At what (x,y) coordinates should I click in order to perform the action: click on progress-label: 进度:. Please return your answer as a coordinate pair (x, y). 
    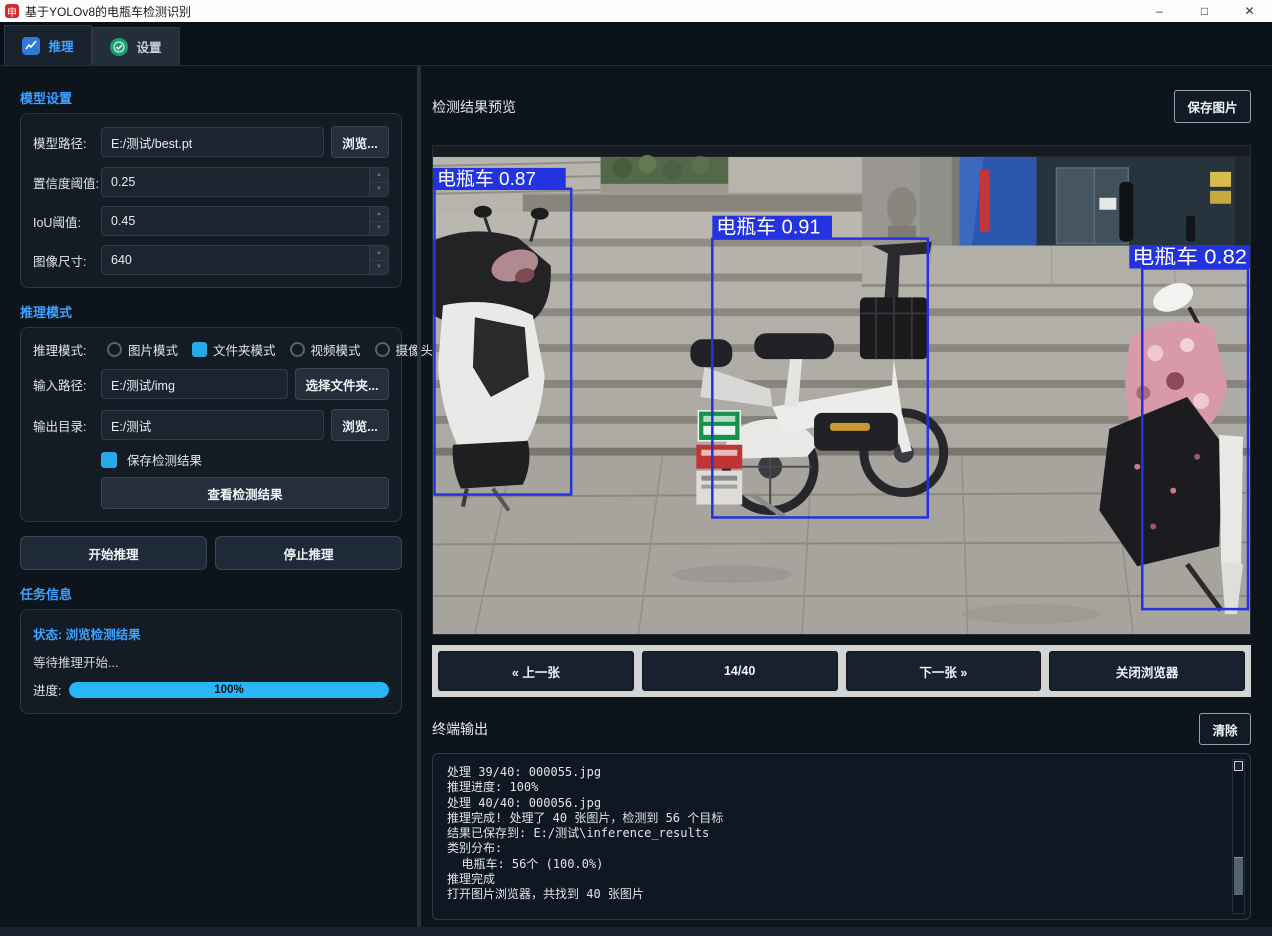
    Looking at the image, I should click on (47, 691).